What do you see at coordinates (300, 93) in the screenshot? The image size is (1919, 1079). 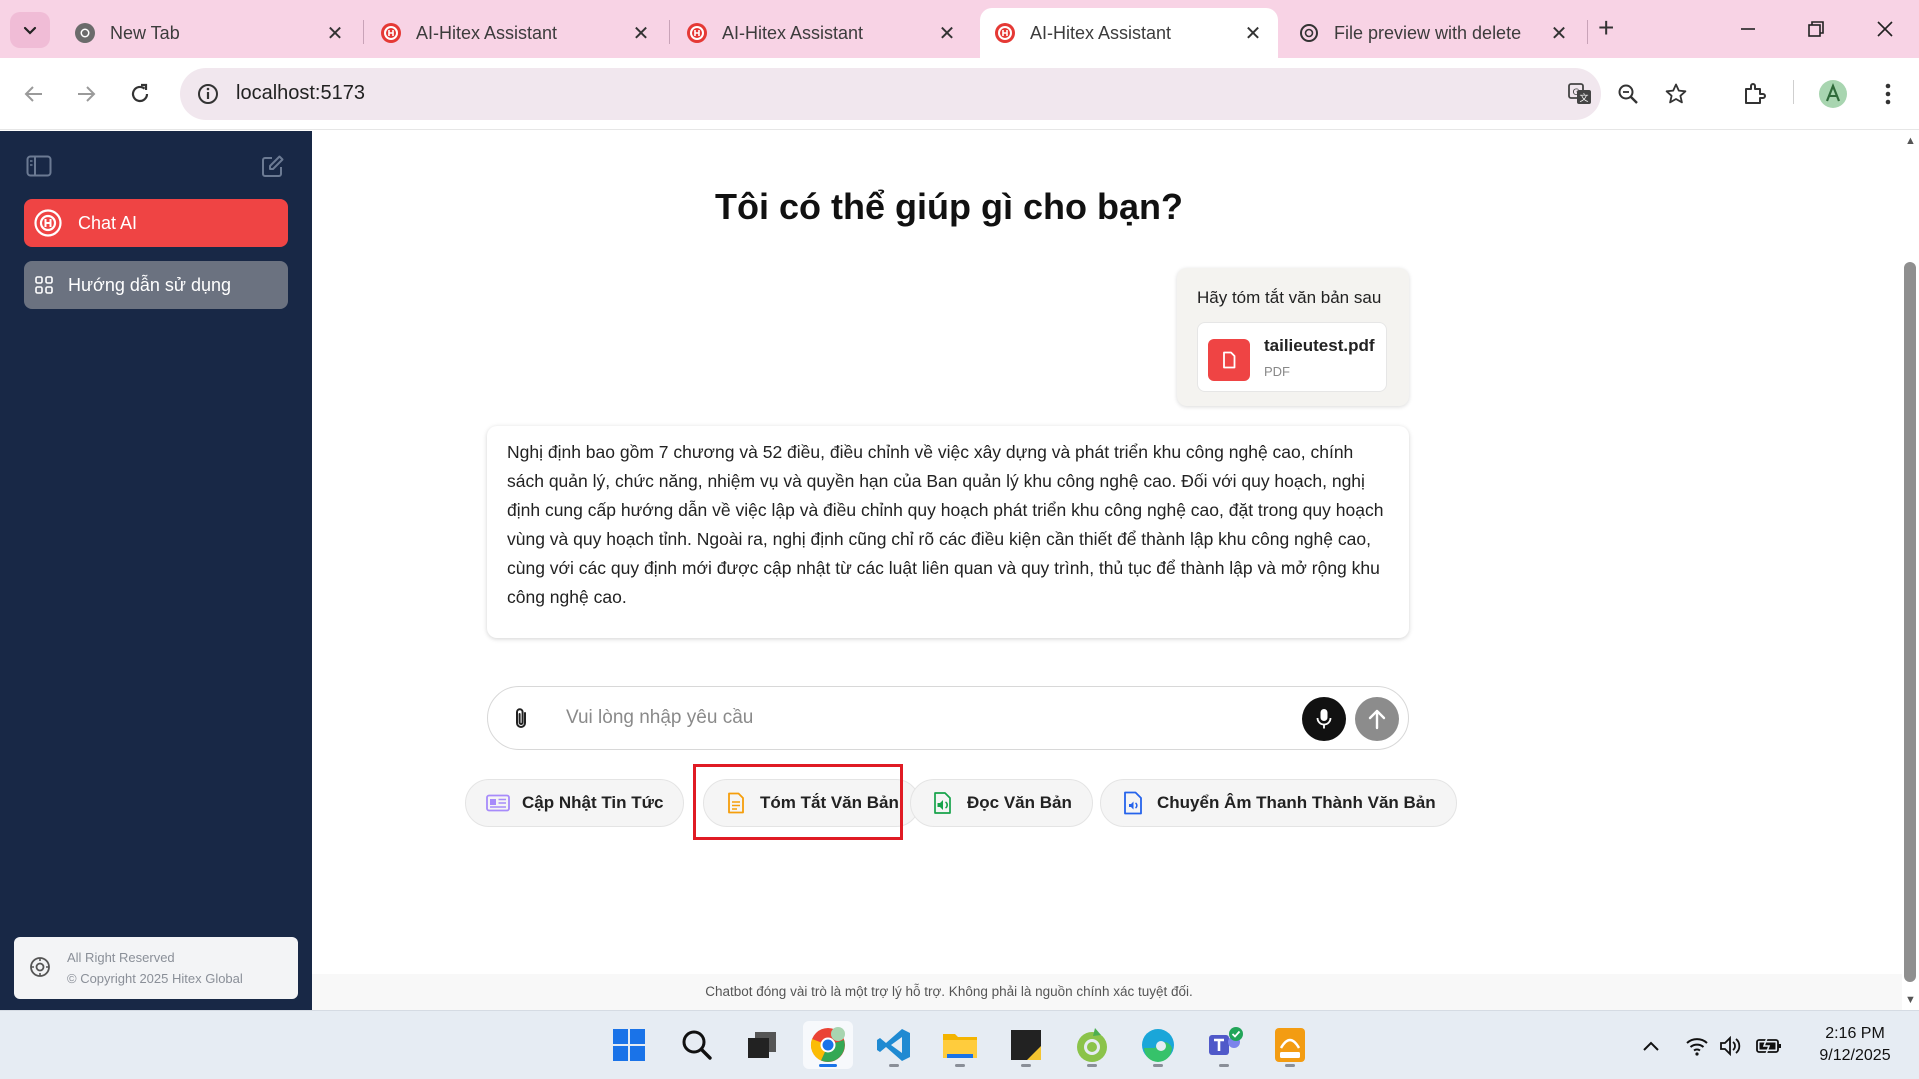 I see `url-text: localhost:5173` at bounding box center [300, 93].